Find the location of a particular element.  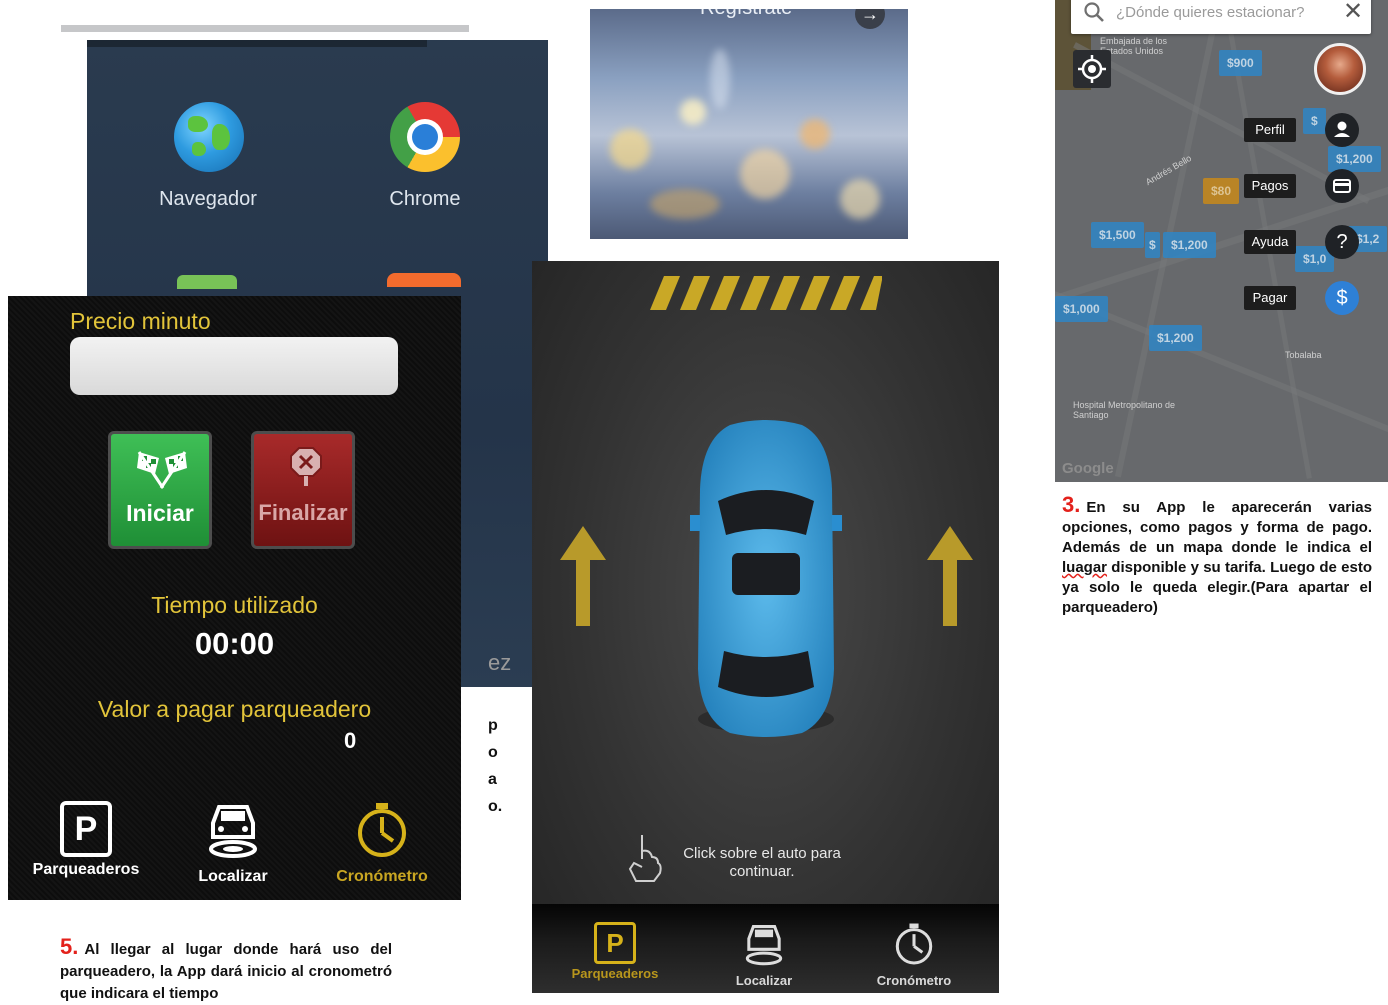

app-label-chrome: Chrome is located at coordinates (425, 199).